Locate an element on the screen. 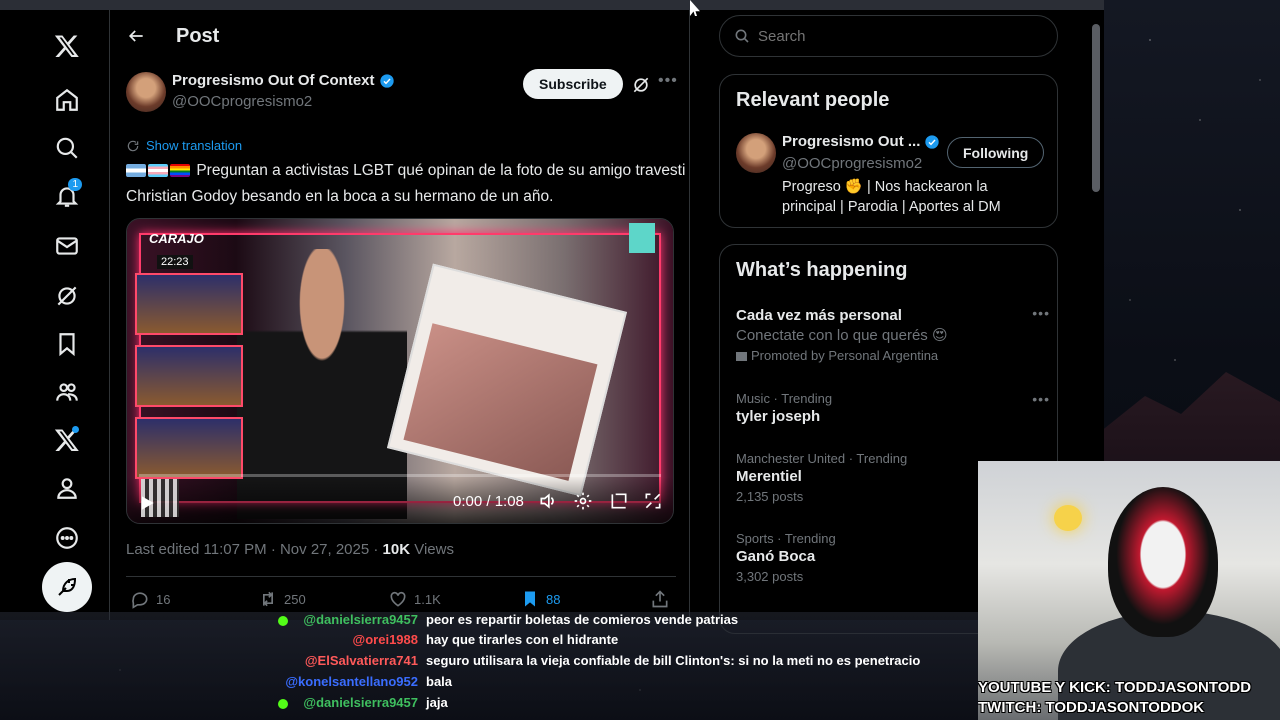 The image size is (1280, 720). bookmark-button: 88 is located at coordinates (540, 599).